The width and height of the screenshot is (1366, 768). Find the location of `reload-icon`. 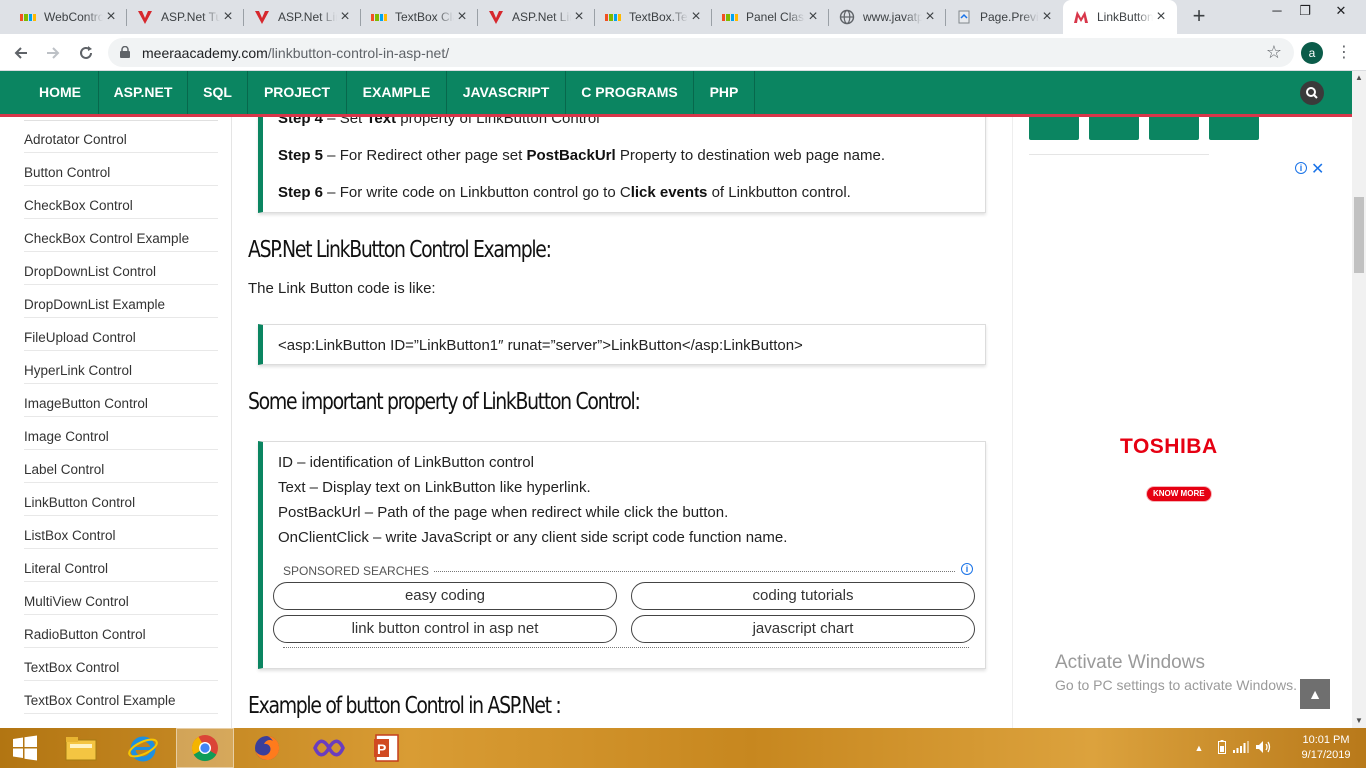

reload-icon is located at coordinates (86, 53).